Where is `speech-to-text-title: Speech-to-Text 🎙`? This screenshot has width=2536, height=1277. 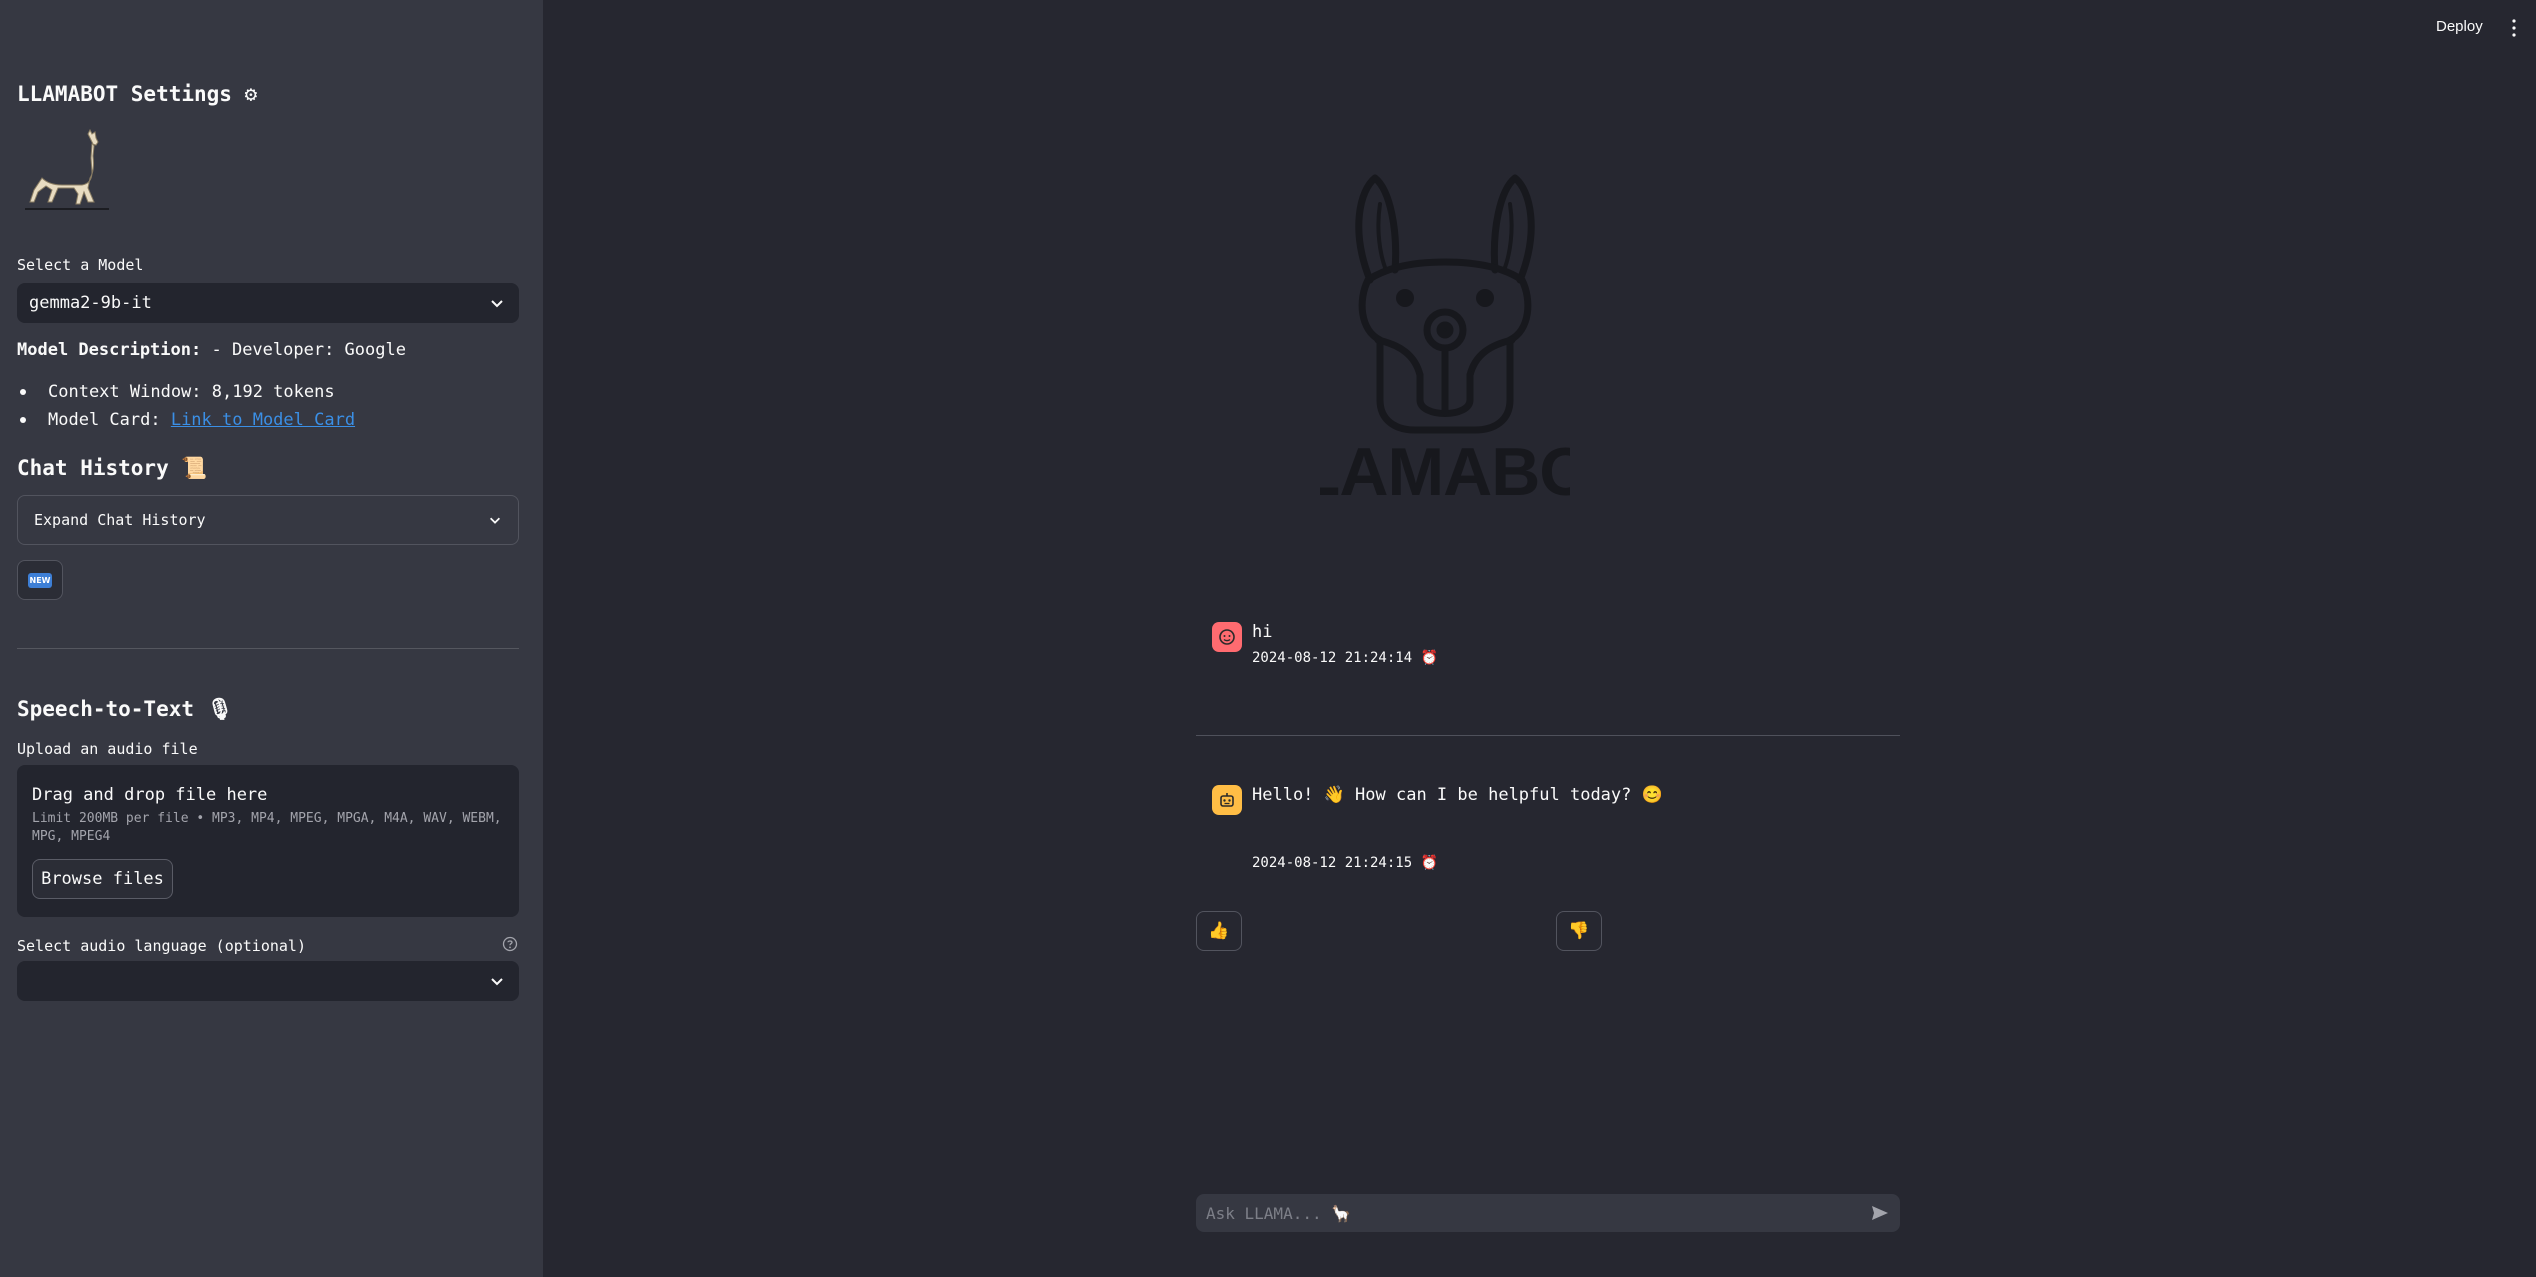 speech-to-text-title: Speech-to-Text 🎙 is located at coordinates (125, 709).